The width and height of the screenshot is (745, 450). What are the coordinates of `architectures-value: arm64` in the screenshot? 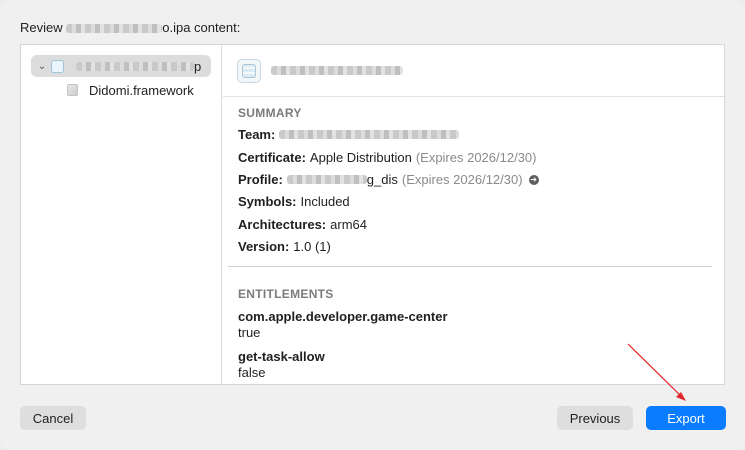 It's located at (348, 224).